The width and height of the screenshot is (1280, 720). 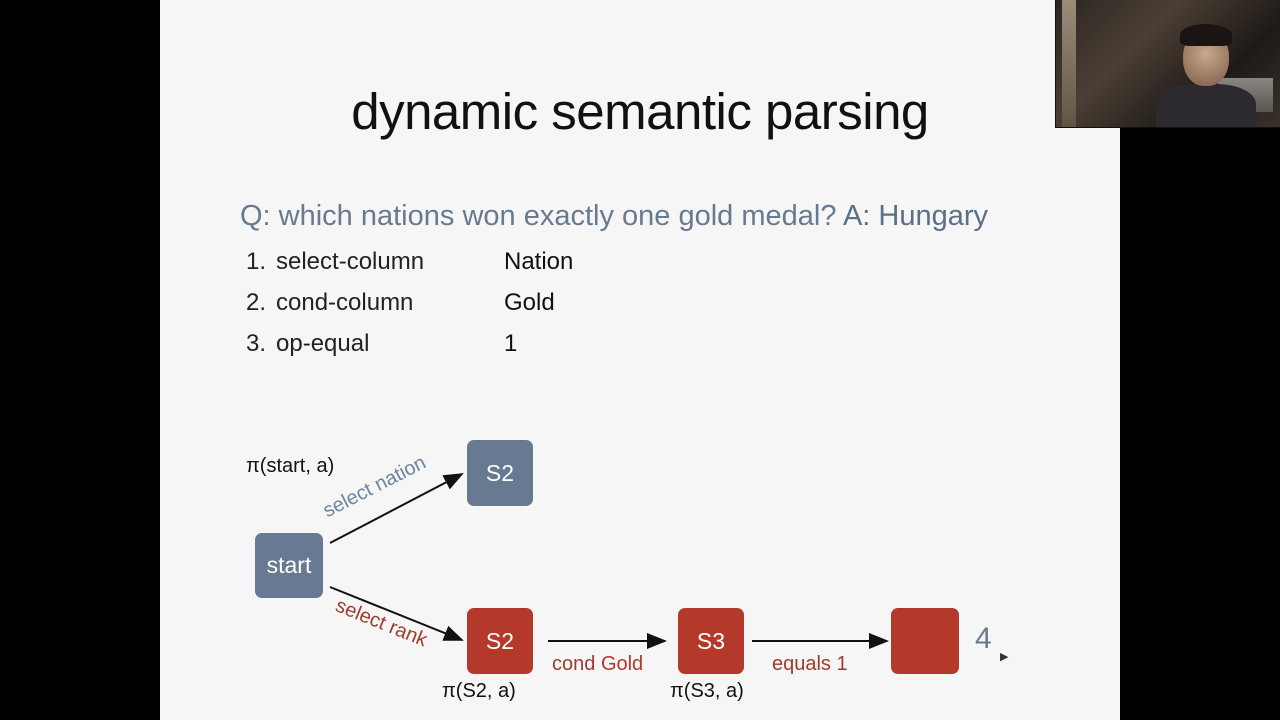 I want to click on node-s3: S3, so click(x=711, y=641).